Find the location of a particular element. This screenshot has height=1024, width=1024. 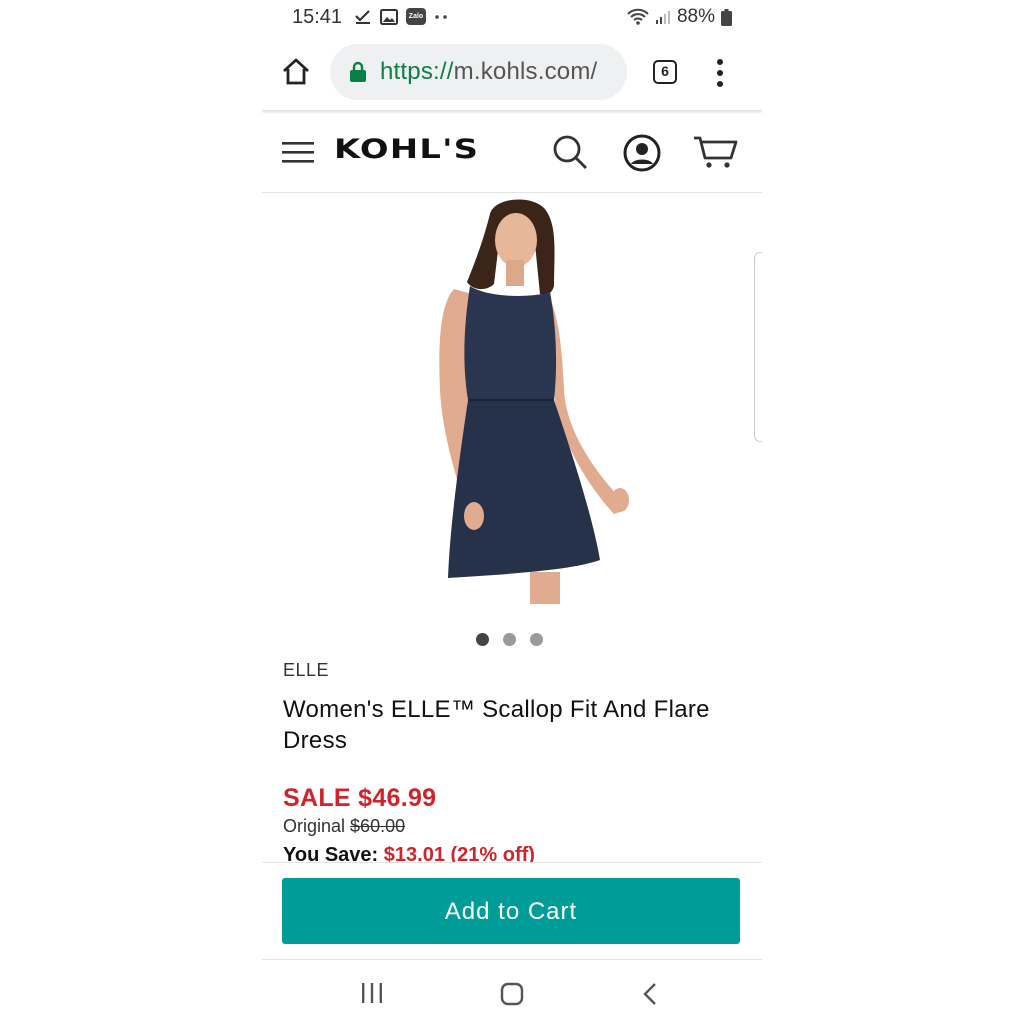

browser-toolbar: https://m.kohls.com/ 6 is located at coordinates (512, 74).